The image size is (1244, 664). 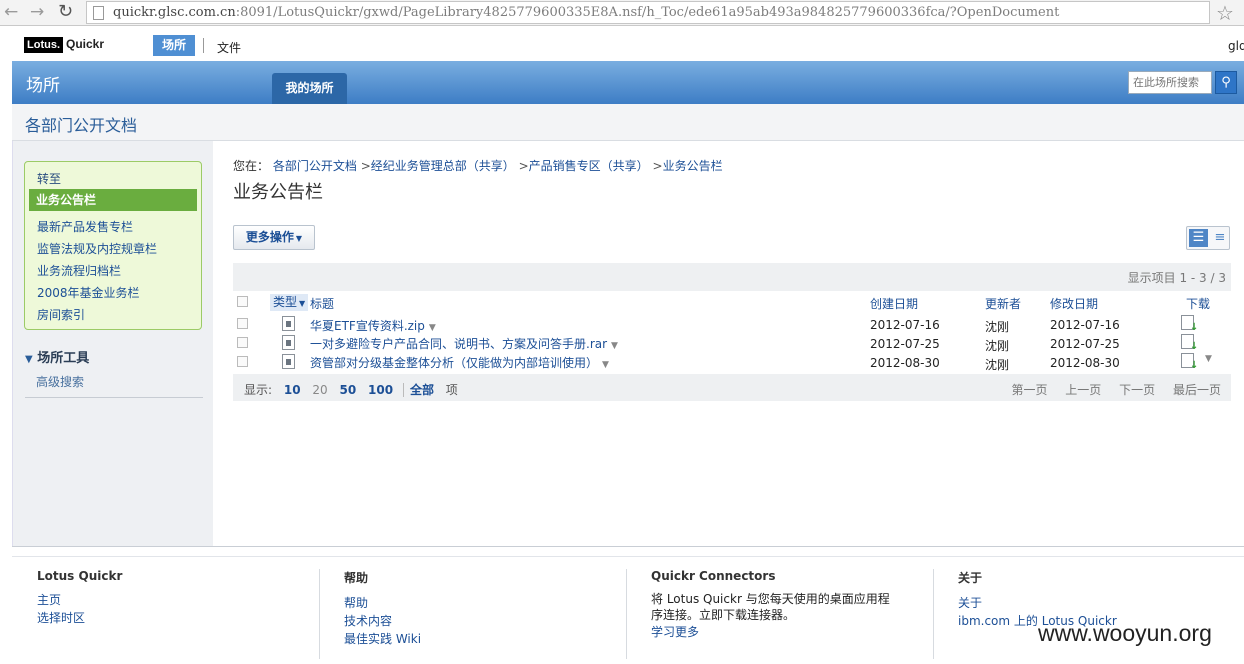 What do you see at coordinates (1137, 390) in the screenshot?
I see `next-page-link: 下一页` at bounding box center [1137, 390].